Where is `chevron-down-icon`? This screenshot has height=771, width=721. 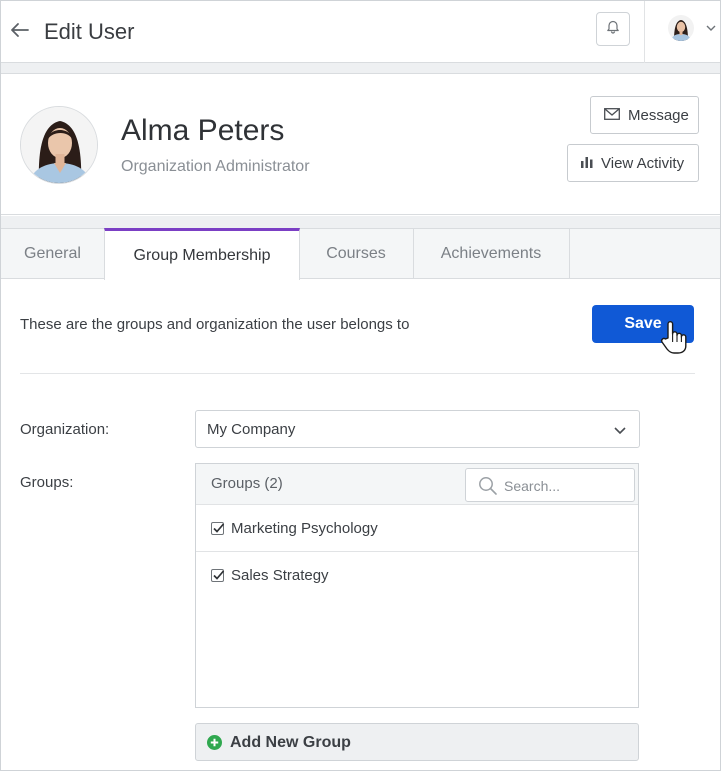
chevron-down-icon is located at coordinates (620, 432).